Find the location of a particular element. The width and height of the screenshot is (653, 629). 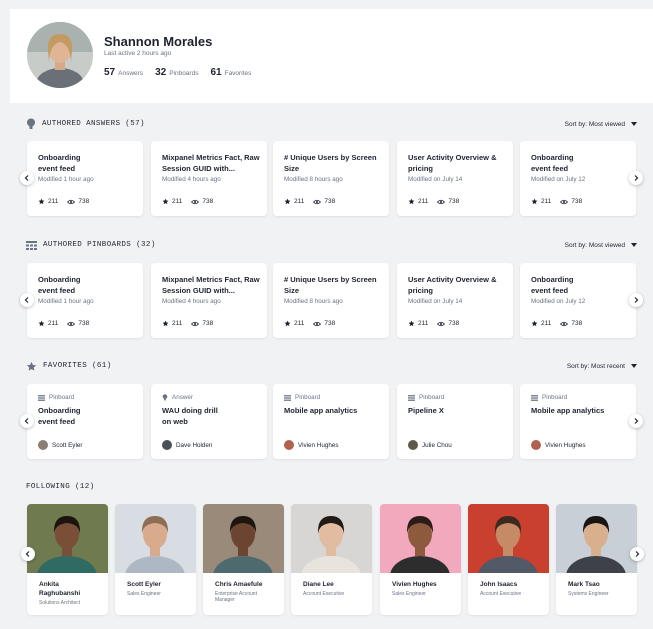

stat-favorites: 61 Favorites is located at coordinates (230, 72).